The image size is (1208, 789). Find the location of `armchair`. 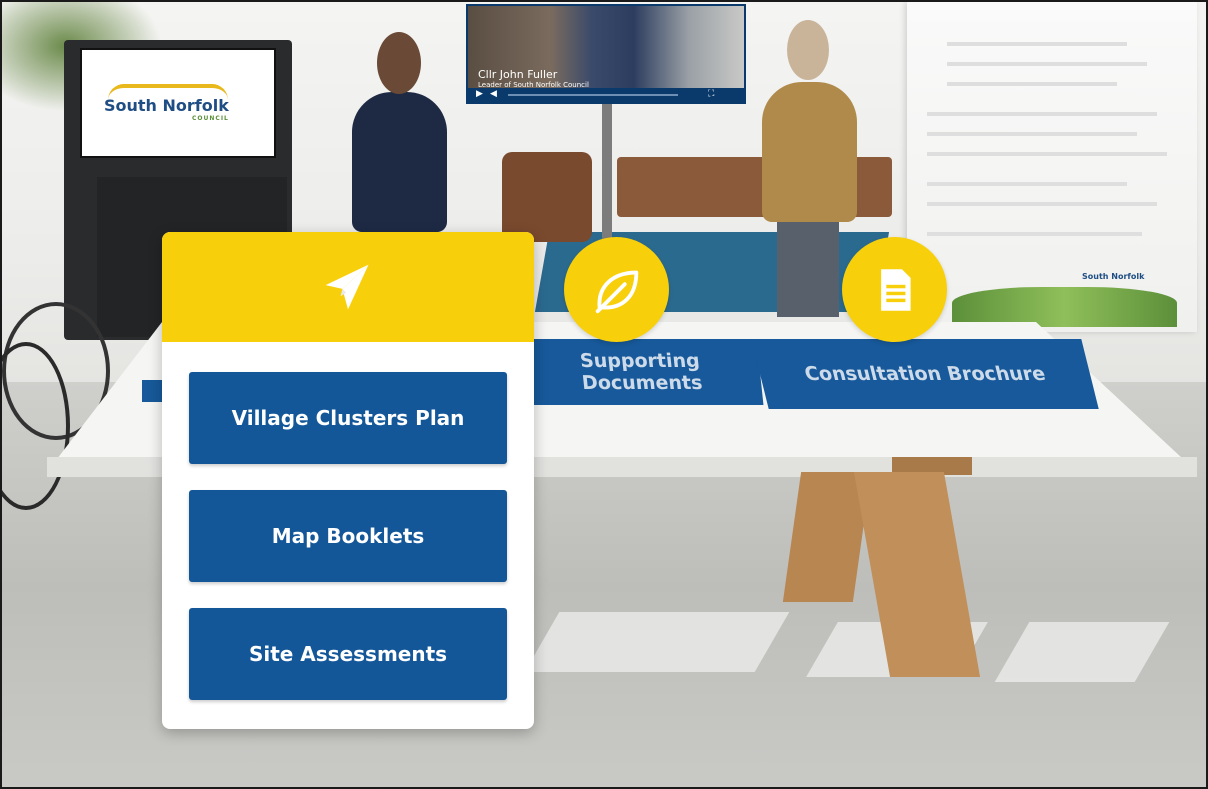

armchair is located at coordinates (547, 197).